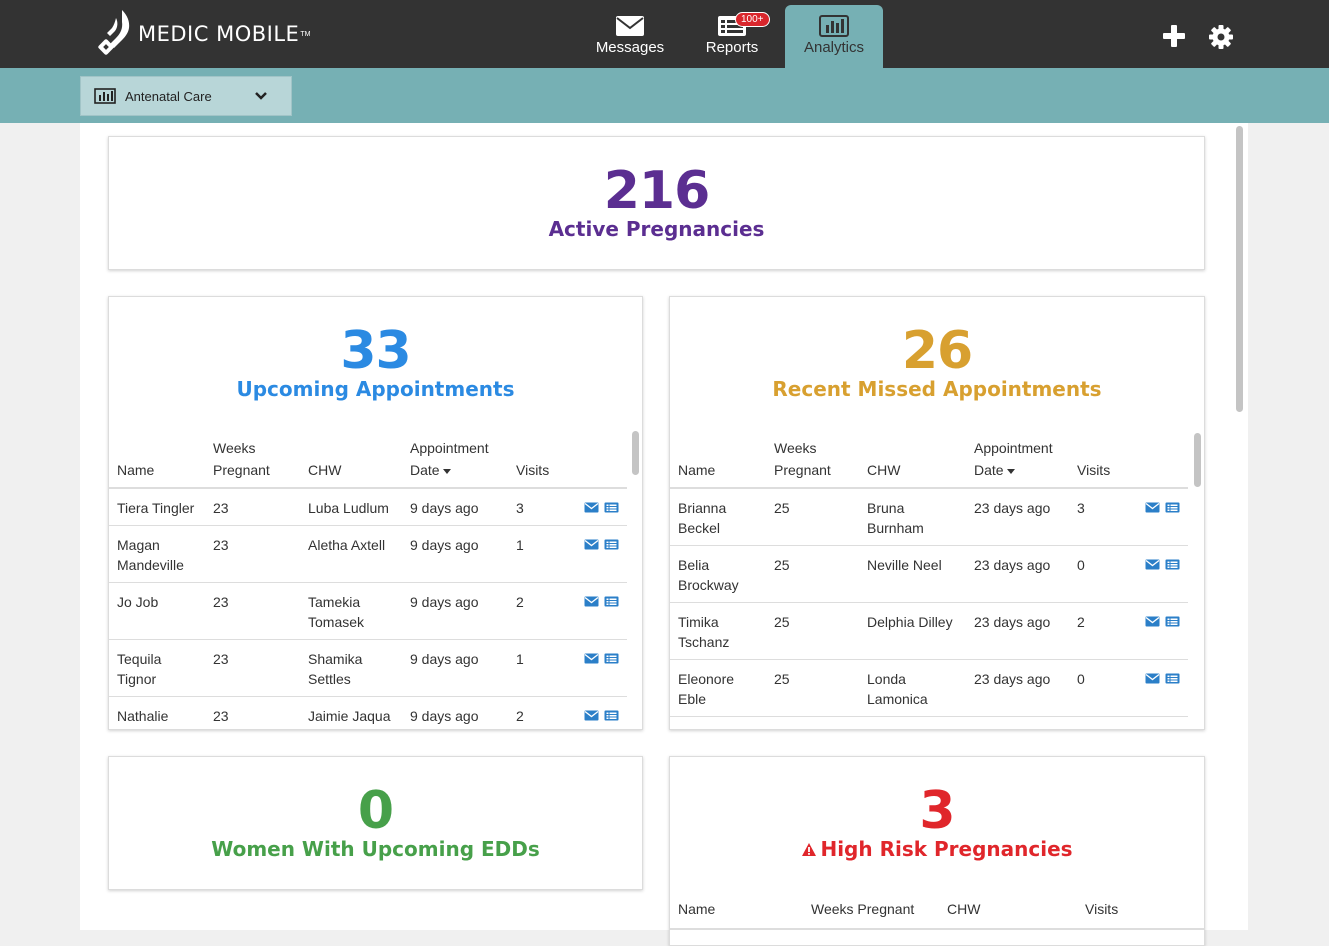 The height and width of the screenshot is (946, 1329). What do you see at coordinates (937, 811) in the screenshot?
I see `high-risk-count: 3` at bounding box center [937, 811].